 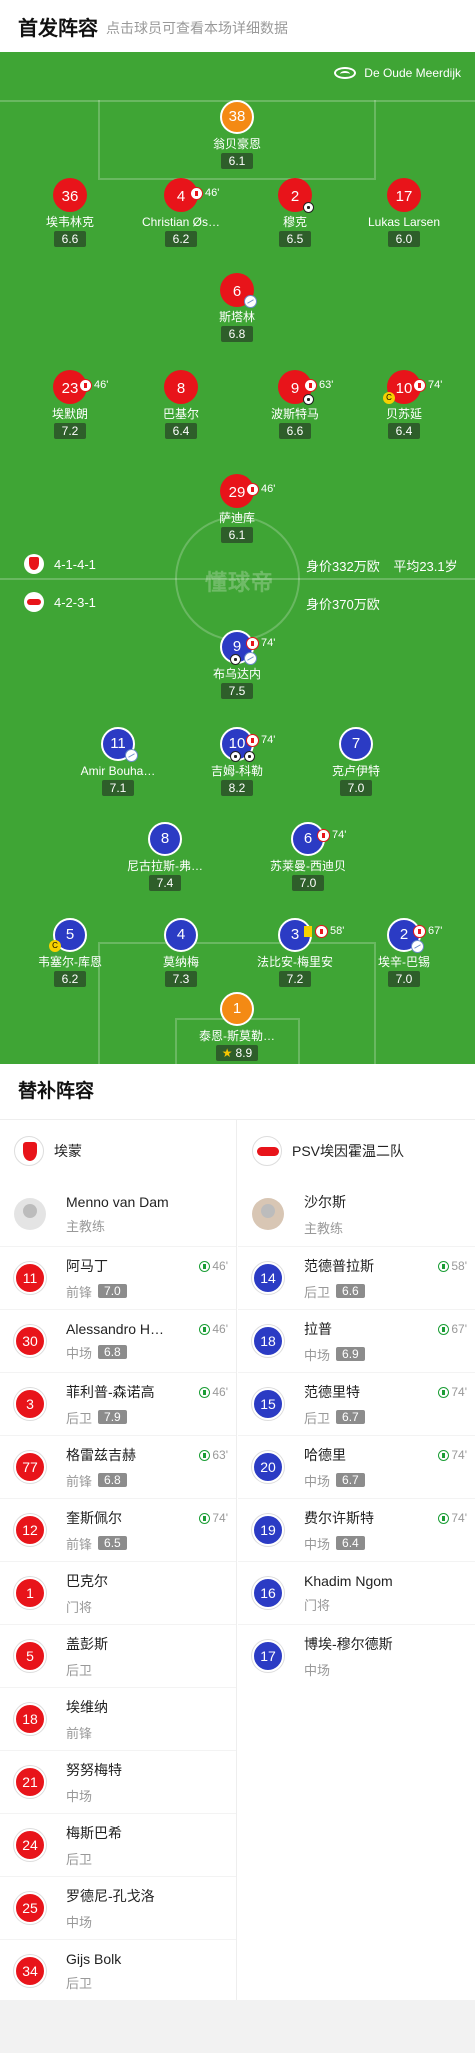 What do you see at coordinates (165, 857) in the screenshot?
I see `player-away-cm1: 8 尼古拉斯-弗… 7.4` at bounding box center [165, 857].